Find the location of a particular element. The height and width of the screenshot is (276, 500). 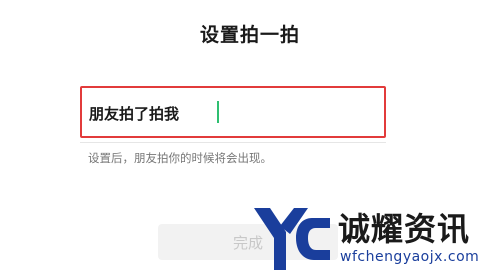

watermark-url: wfchengyaojx.com is located at coordinates (410, 257).